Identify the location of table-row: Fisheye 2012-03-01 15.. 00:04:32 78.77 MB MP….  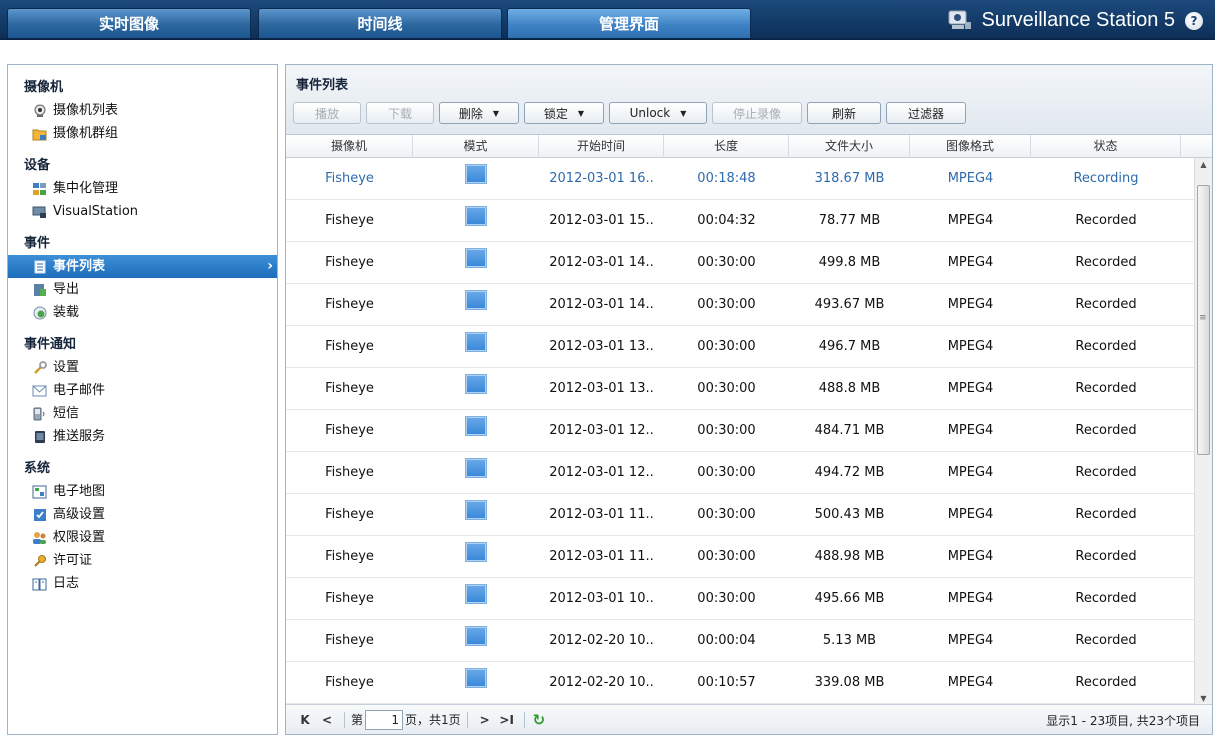
(740, 221).